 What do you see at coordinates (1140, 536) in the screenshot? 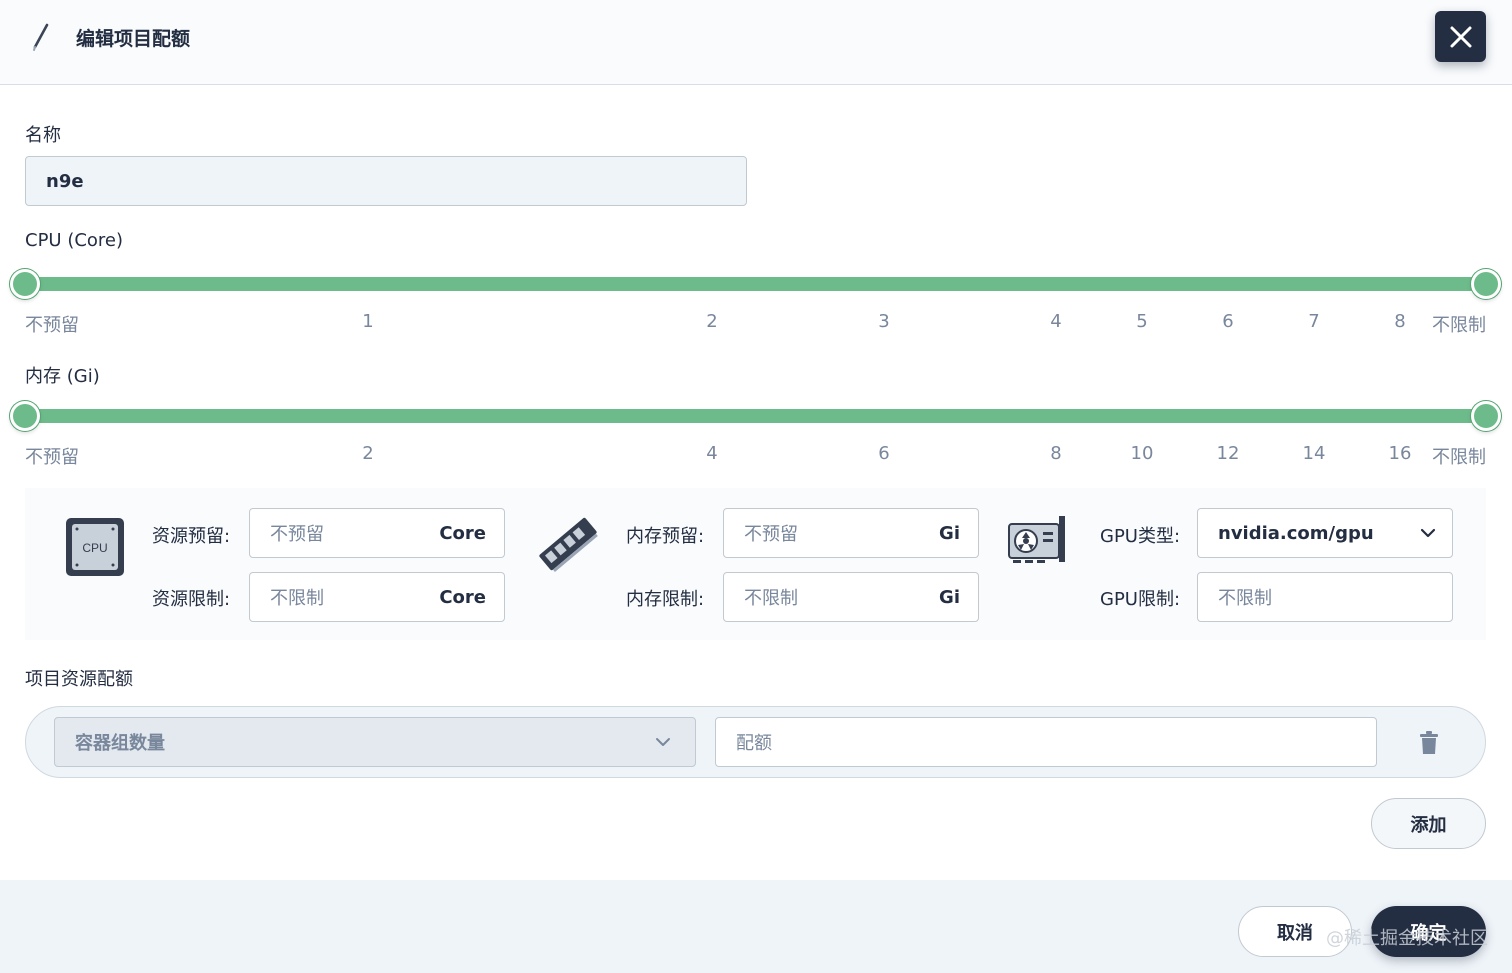
I see `gpu-type-label: GPU类型:` at bounding box center [1140, 536].